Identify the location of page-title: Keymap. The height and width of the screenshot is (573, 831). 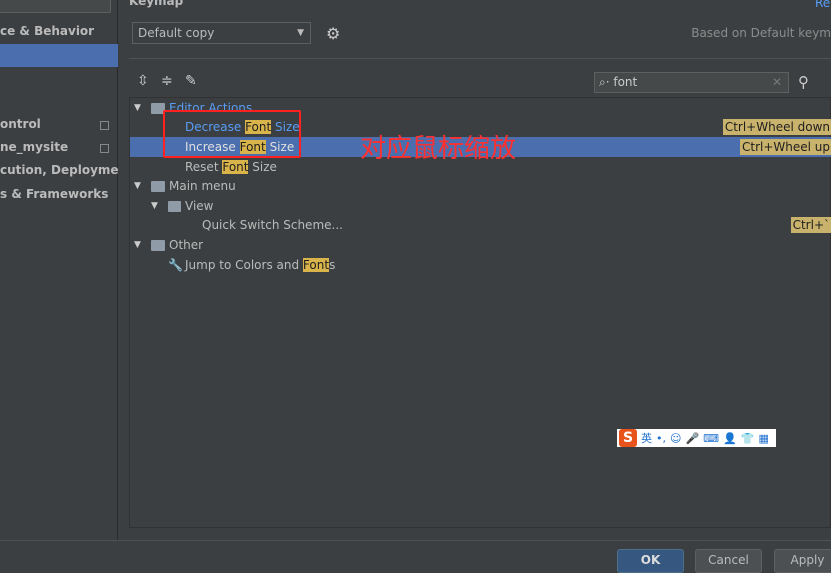
(156, 4).